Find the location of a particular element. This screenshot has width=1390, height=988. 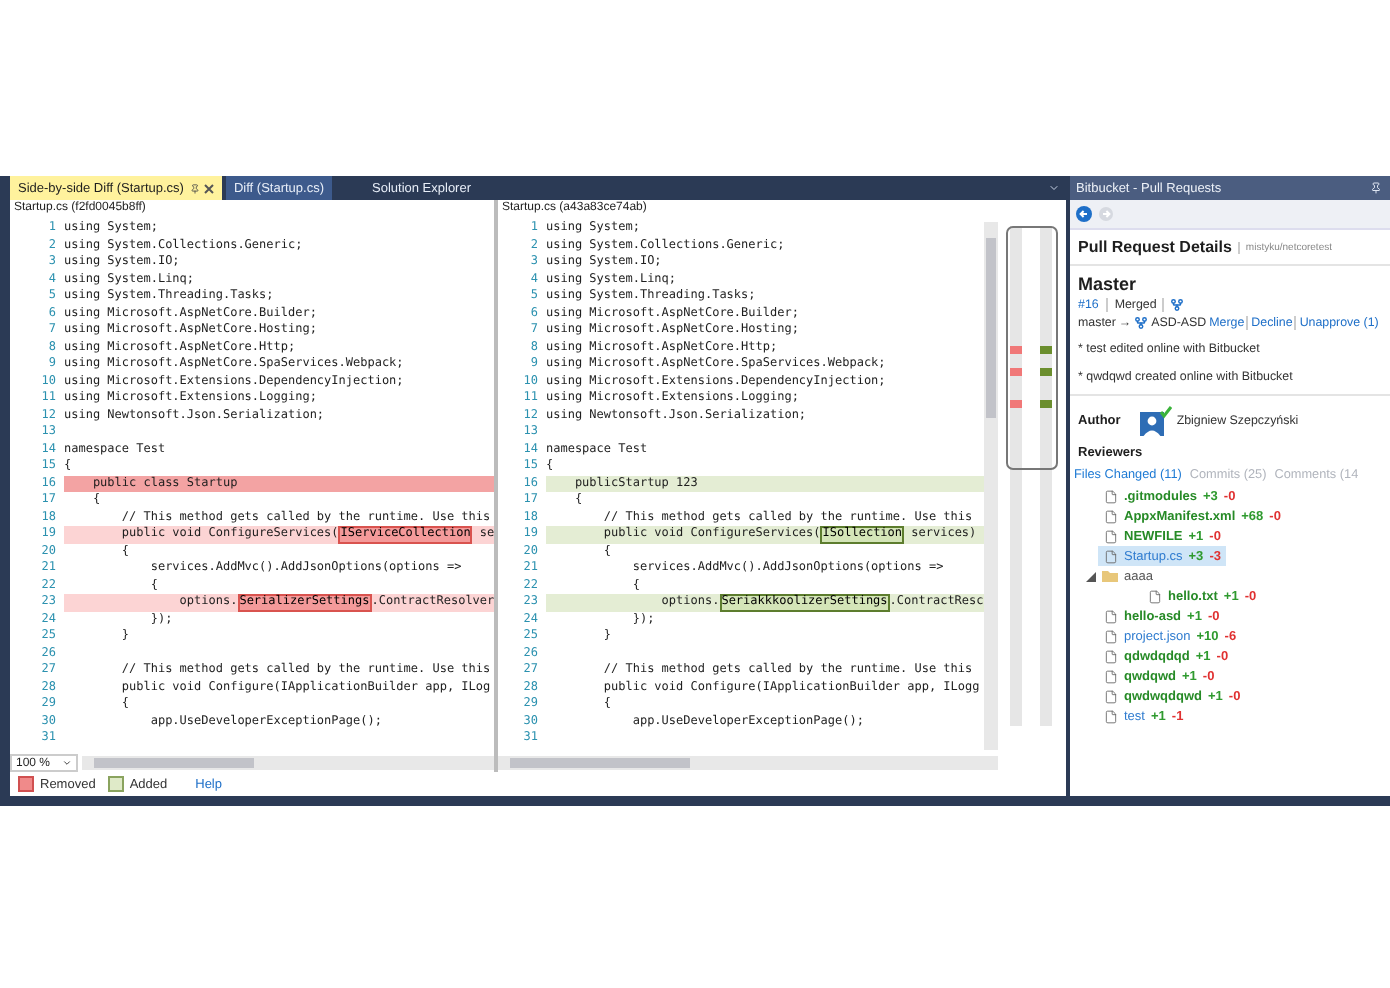

back-icon is located at coordinates (1084, 214).